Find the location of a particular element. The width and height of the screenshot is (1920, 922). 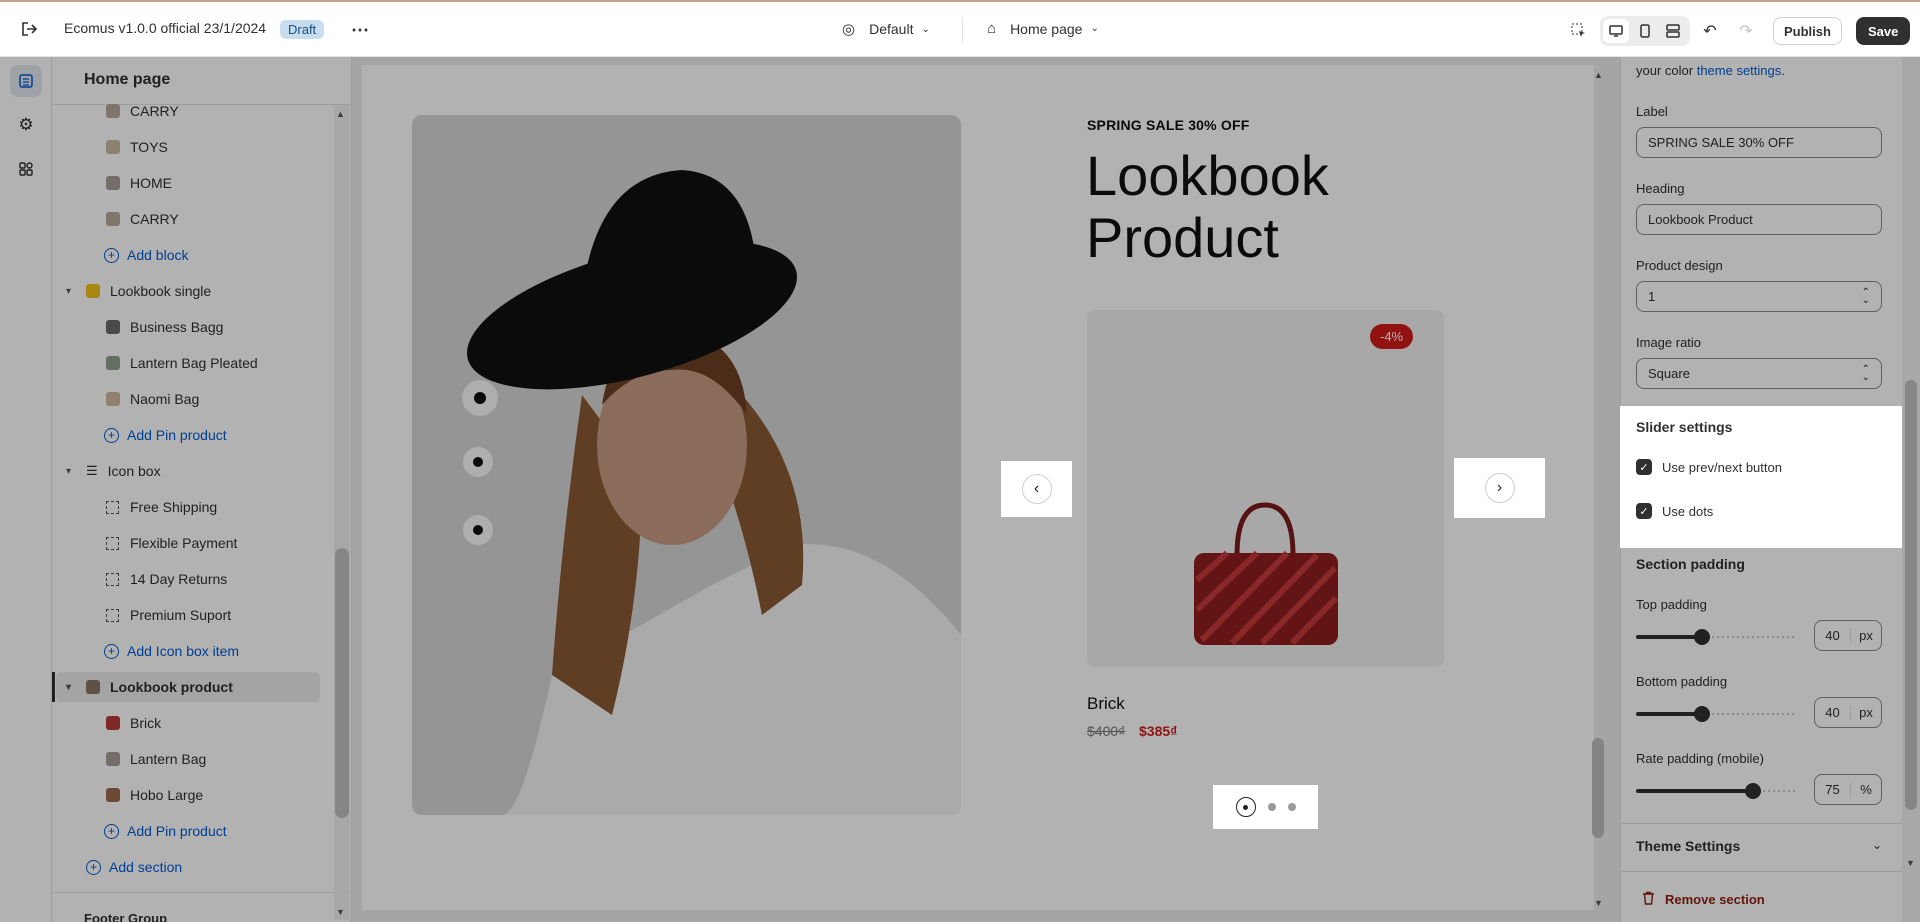

price-sale: $385₫ is located at coordinates (1158, 731).